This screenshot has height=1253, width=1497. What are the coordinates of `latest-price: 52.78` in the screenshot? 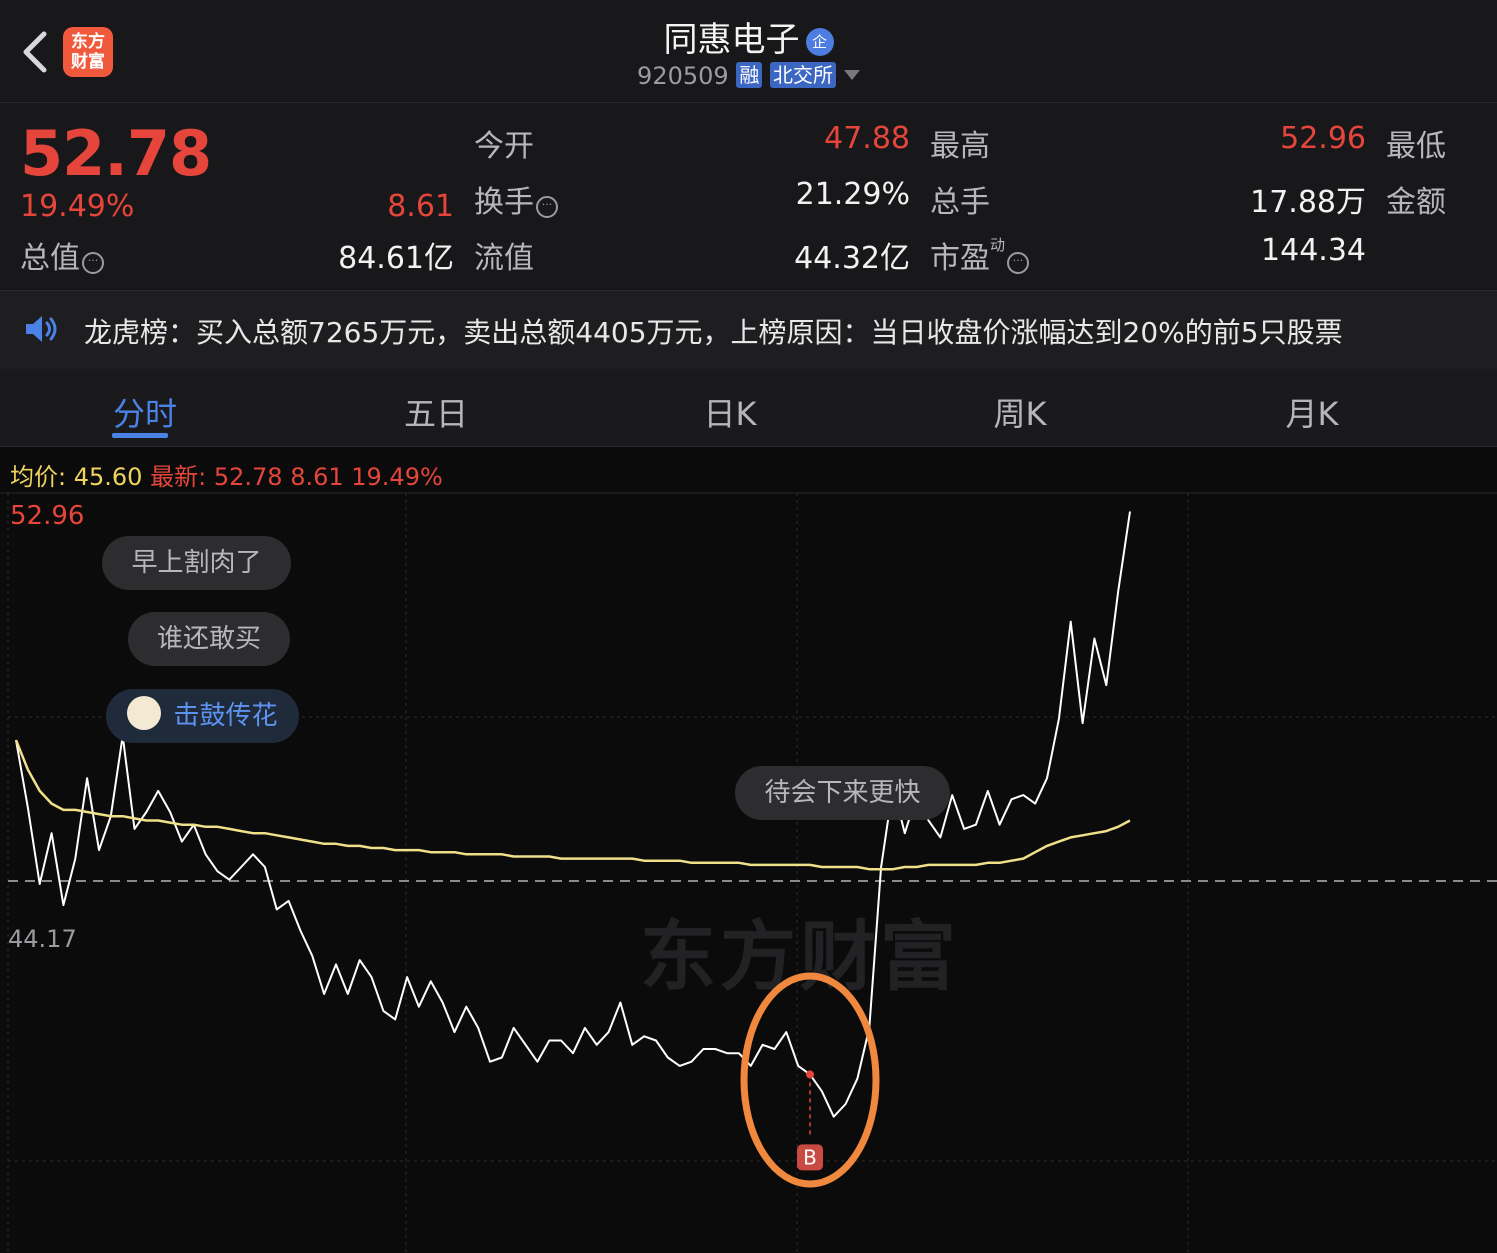 It's located at (248, 477).